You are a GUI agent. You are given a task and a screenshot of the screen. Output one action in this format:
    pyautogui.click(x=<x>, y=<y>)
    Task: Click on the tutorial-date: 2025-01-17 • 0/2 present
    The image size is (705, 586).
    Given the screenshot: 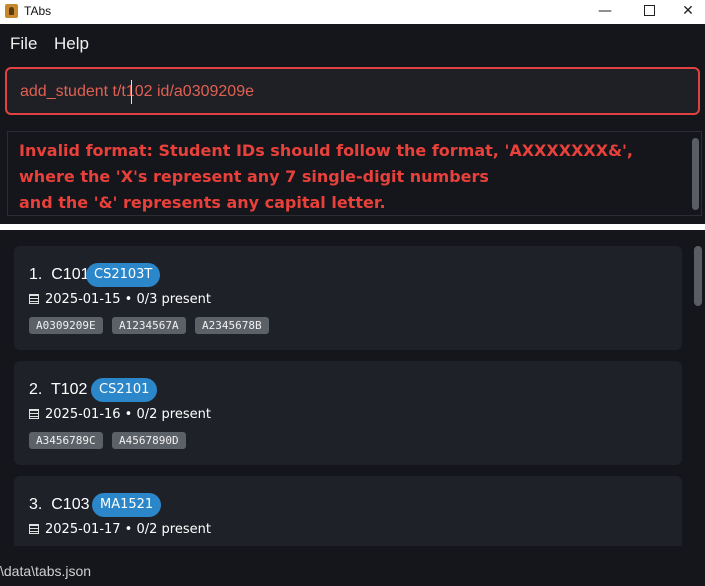 What is the action you would take?
    pyautogui.click(x=128, y=529)
    